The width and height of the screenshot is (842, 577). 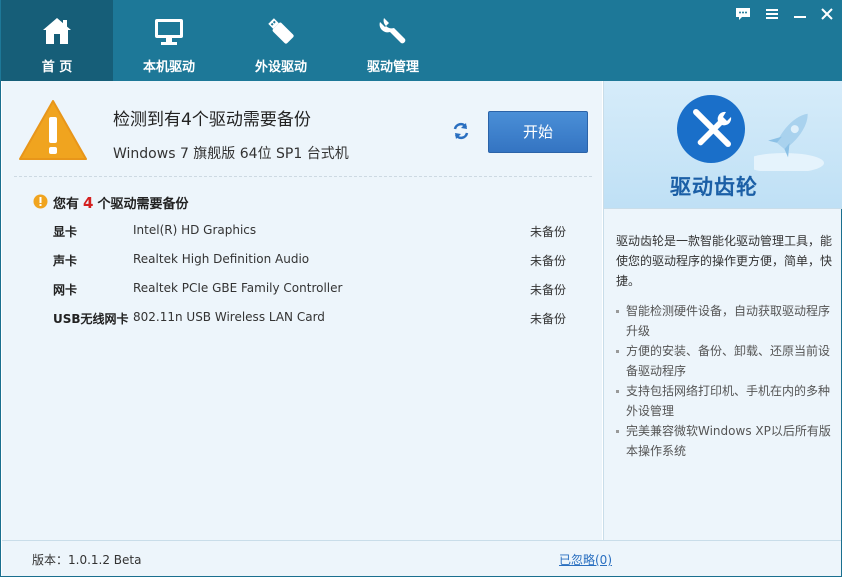 What do you see at coordinates (725, 321) in the screenshot?
I see `feature-item: 智能检测硬件设备，自动获取驱动程序升级` at bounding box center [725, 321].